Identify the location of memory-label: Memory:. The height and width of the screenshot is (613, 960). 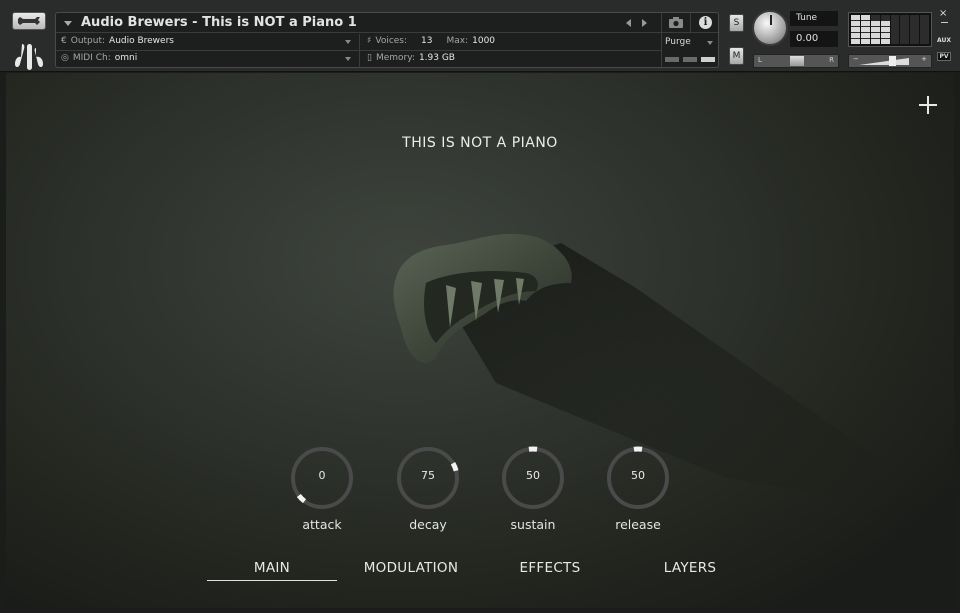
(395, 58).